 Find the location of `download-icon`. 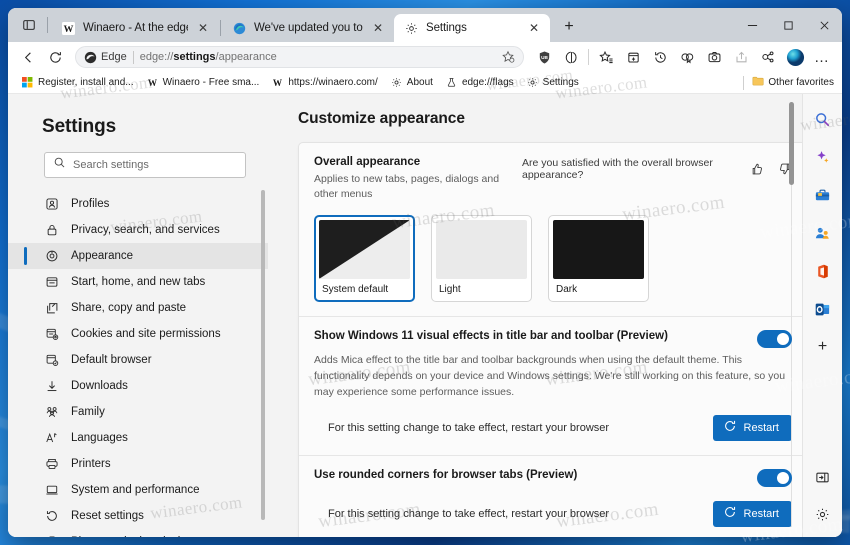

download-icon is located at coordinates (52, 386).